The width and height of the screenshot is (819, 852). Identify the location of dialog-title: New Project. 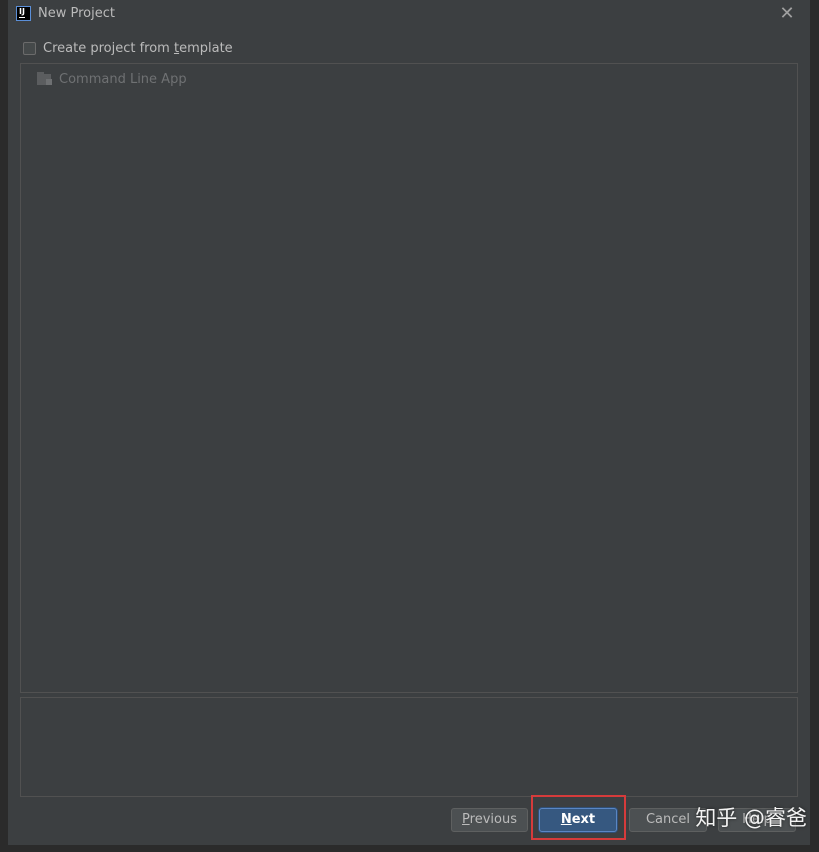
(76, 13).